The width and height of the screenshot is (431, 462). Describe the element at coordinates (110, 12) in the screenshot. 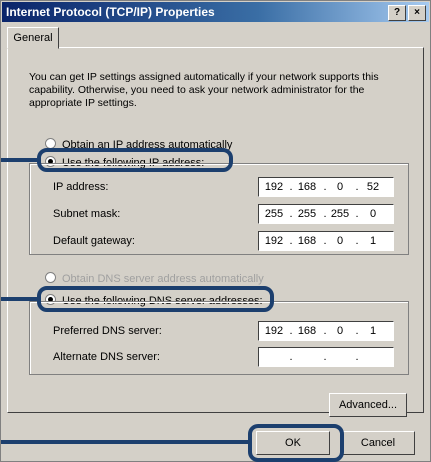

I see `window-title: Internet Protocol (TCP/IP) Properties` at that location.